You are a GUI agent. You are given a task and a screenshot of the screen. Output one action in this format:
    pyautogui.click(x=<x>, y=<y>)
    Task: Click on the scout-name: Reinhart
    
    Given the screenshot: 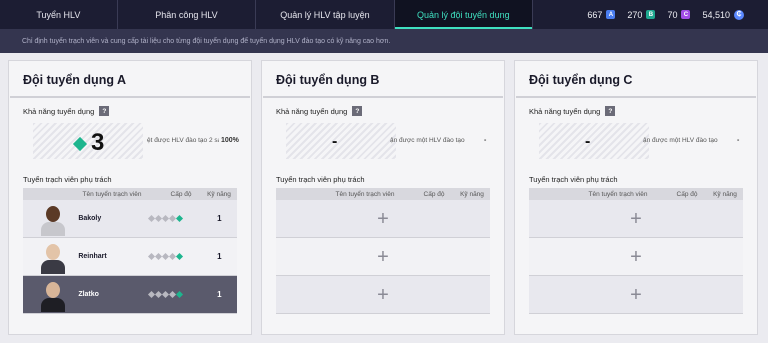 What is the action you would take?
    pyautogui.click(x=92, y=256)
    